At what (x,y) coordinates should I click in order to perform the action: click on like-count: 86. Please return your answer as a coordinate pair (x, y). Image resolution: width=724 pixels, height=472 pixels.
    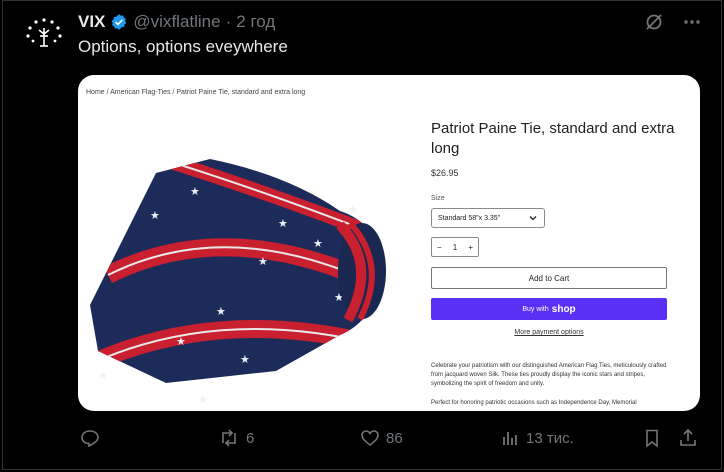
    Looking at the image, I should click on (394, 438).